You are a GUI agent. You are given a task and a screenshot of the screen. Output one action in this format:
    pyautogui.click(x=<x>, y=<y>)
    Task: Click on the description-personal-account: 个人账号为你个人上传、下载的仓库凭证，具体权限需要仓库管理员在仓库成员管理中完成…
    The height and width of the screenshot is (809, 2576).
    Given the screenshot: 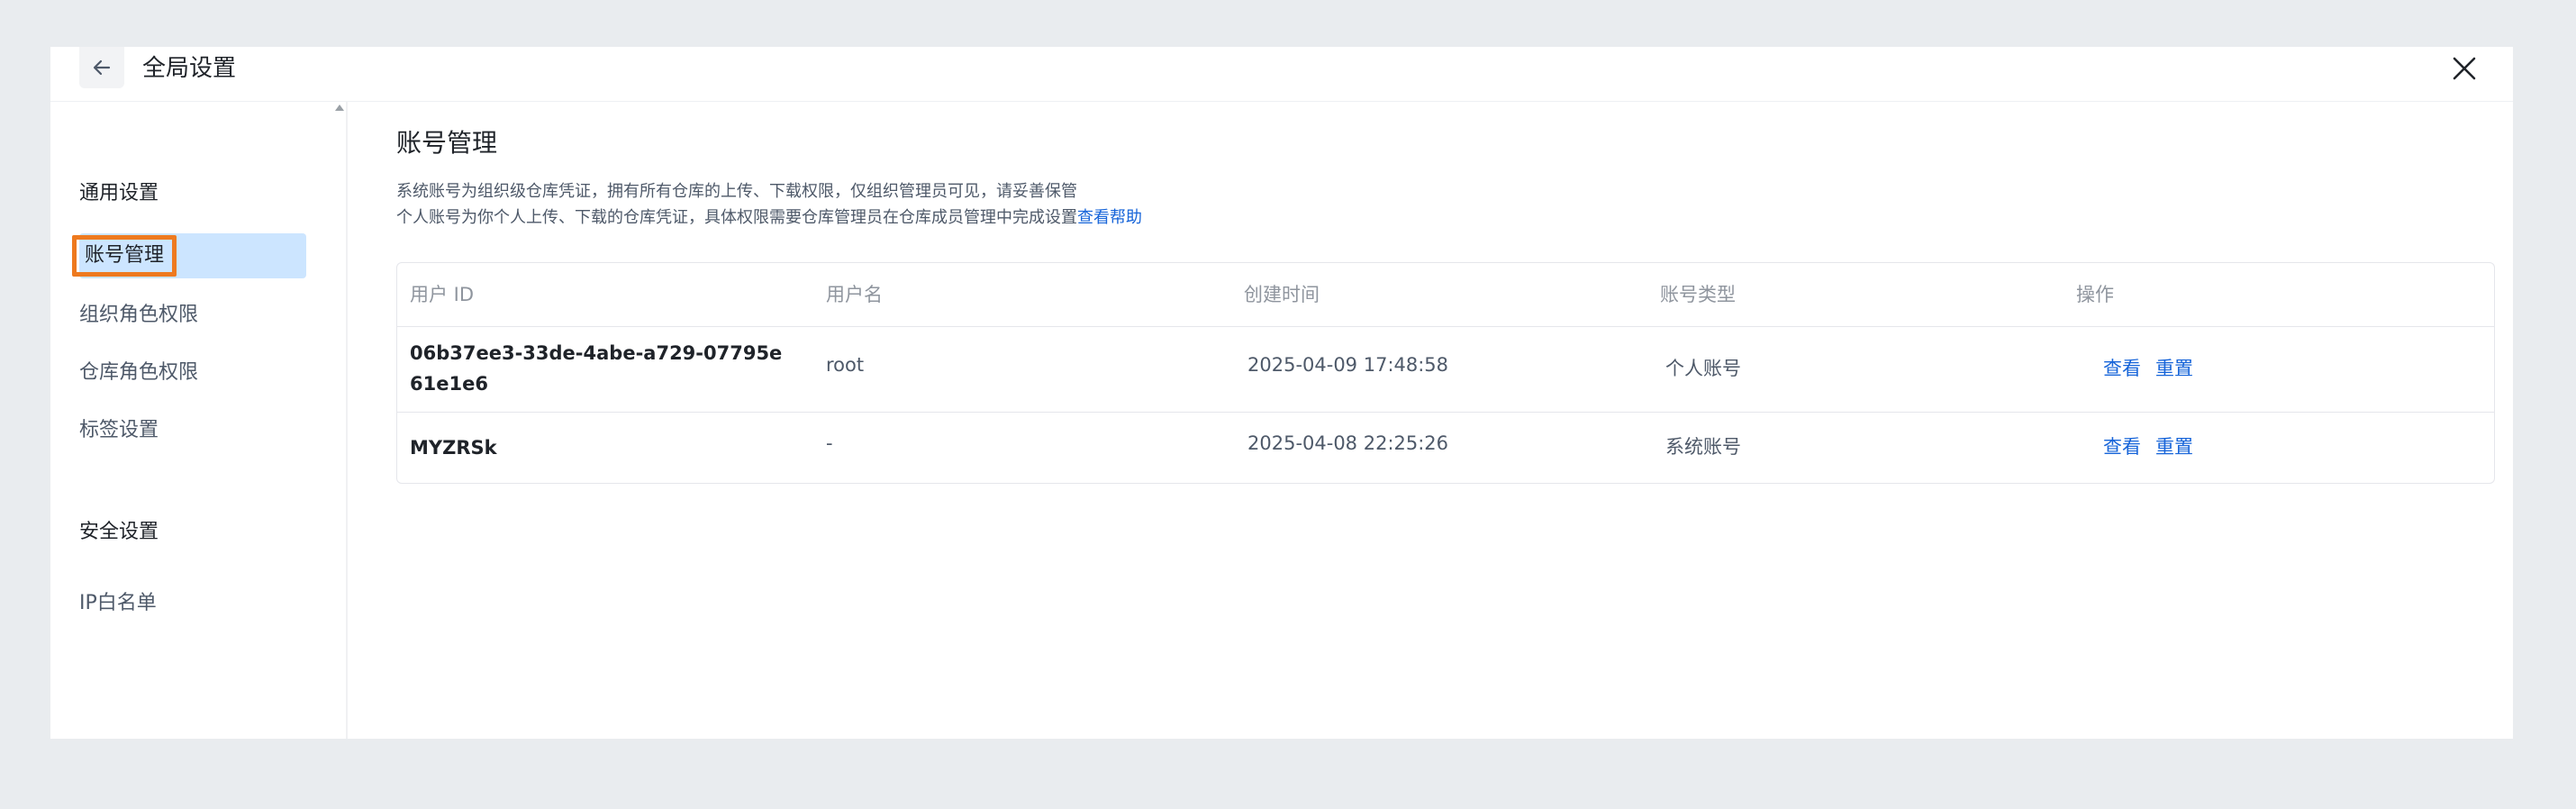 What is the action you would take?
    pyautogui.click(x=769, y=218)
    